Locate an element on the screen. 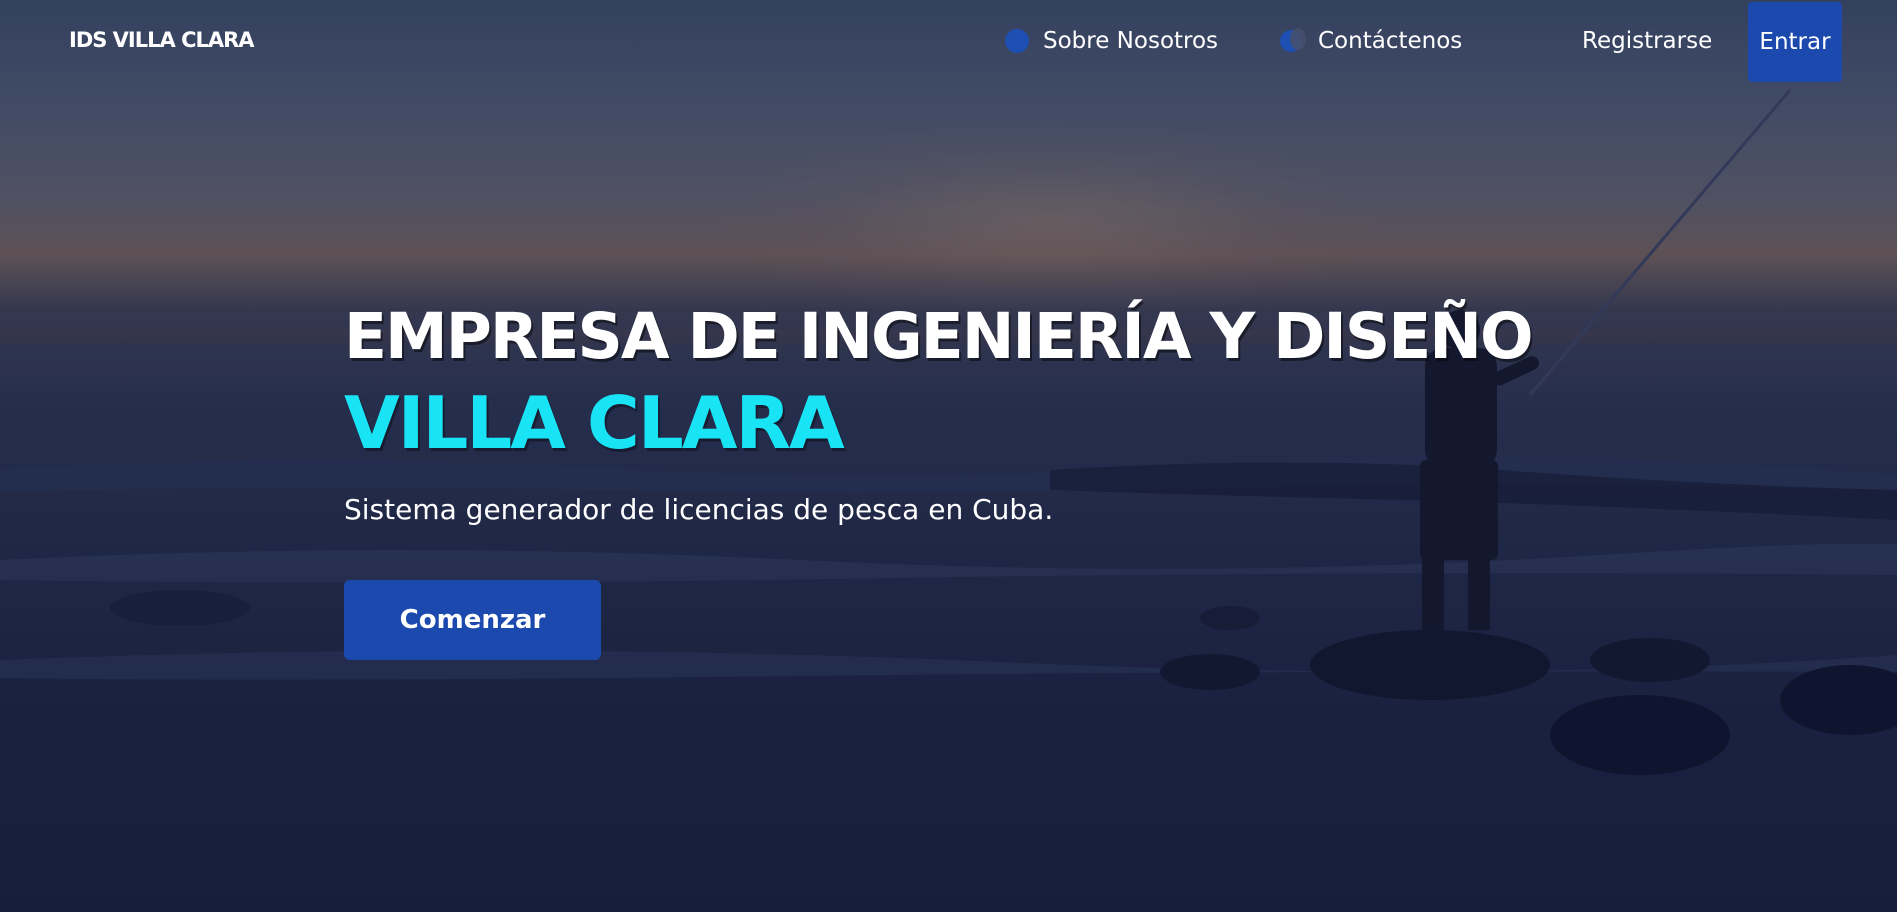 This screenshot has height=912, width=1897. login-button: Entrar is located at coordinates (1795, 42).